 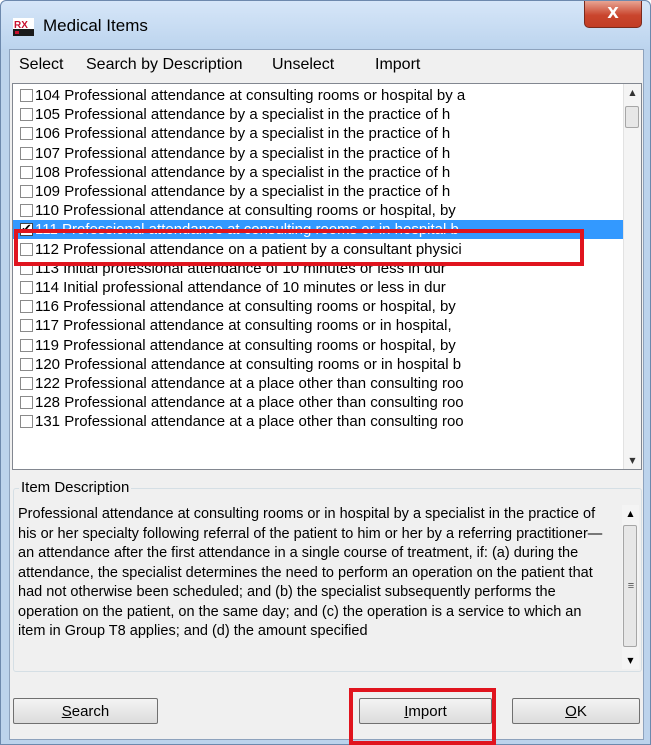 What do you see at coordinates (630, 513) in the screenshot?
I see `description-scroll-up-icon: ▲` at bounding box center [630, 513].